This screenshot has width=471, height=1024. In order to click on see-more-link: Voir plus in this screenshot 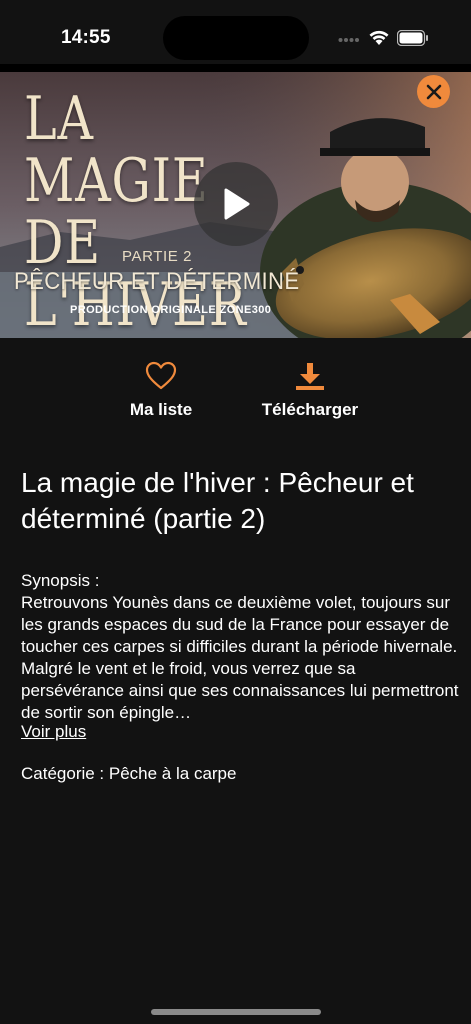, I will do `click(53, 732)`.